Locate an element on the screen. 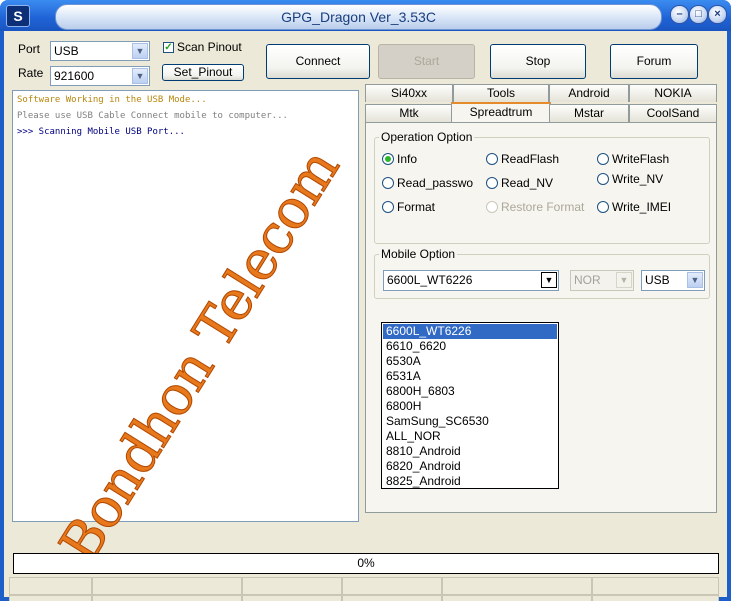 This screenshot has width=731, height=601. mobile-option-group: Mobile Option 6600L_WT6226 ▼ NOR ▼ USB ▼ is located at coordinates (542, 273).